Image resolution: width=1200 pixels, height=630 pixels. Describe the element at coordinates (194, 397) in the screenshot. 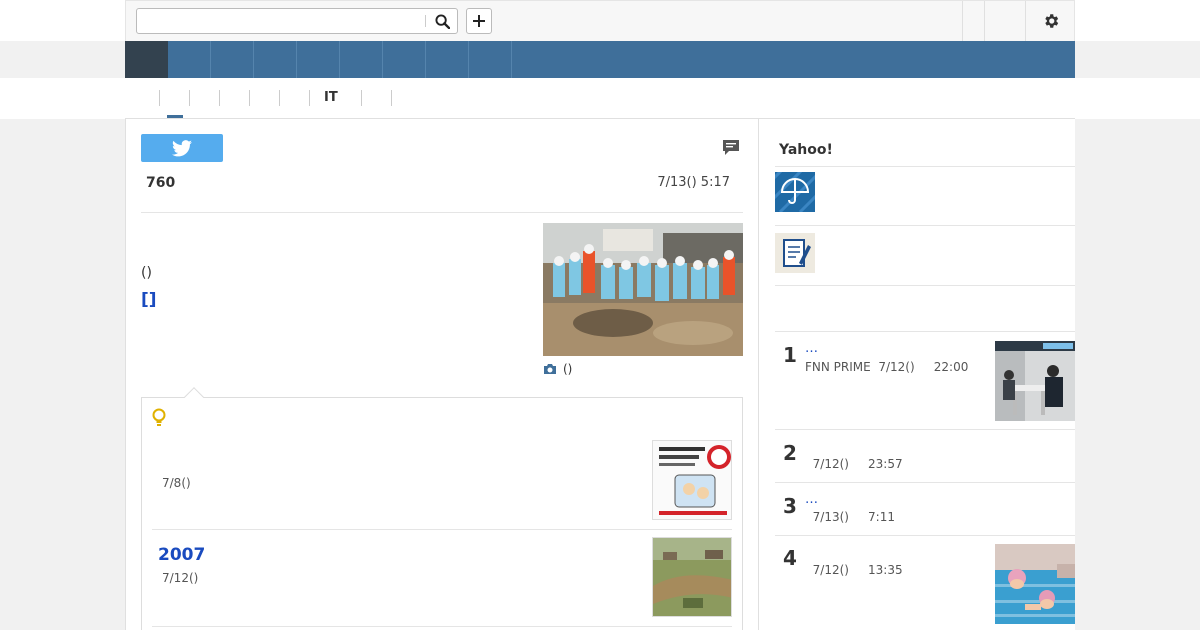

I see `related-notch` at that location.